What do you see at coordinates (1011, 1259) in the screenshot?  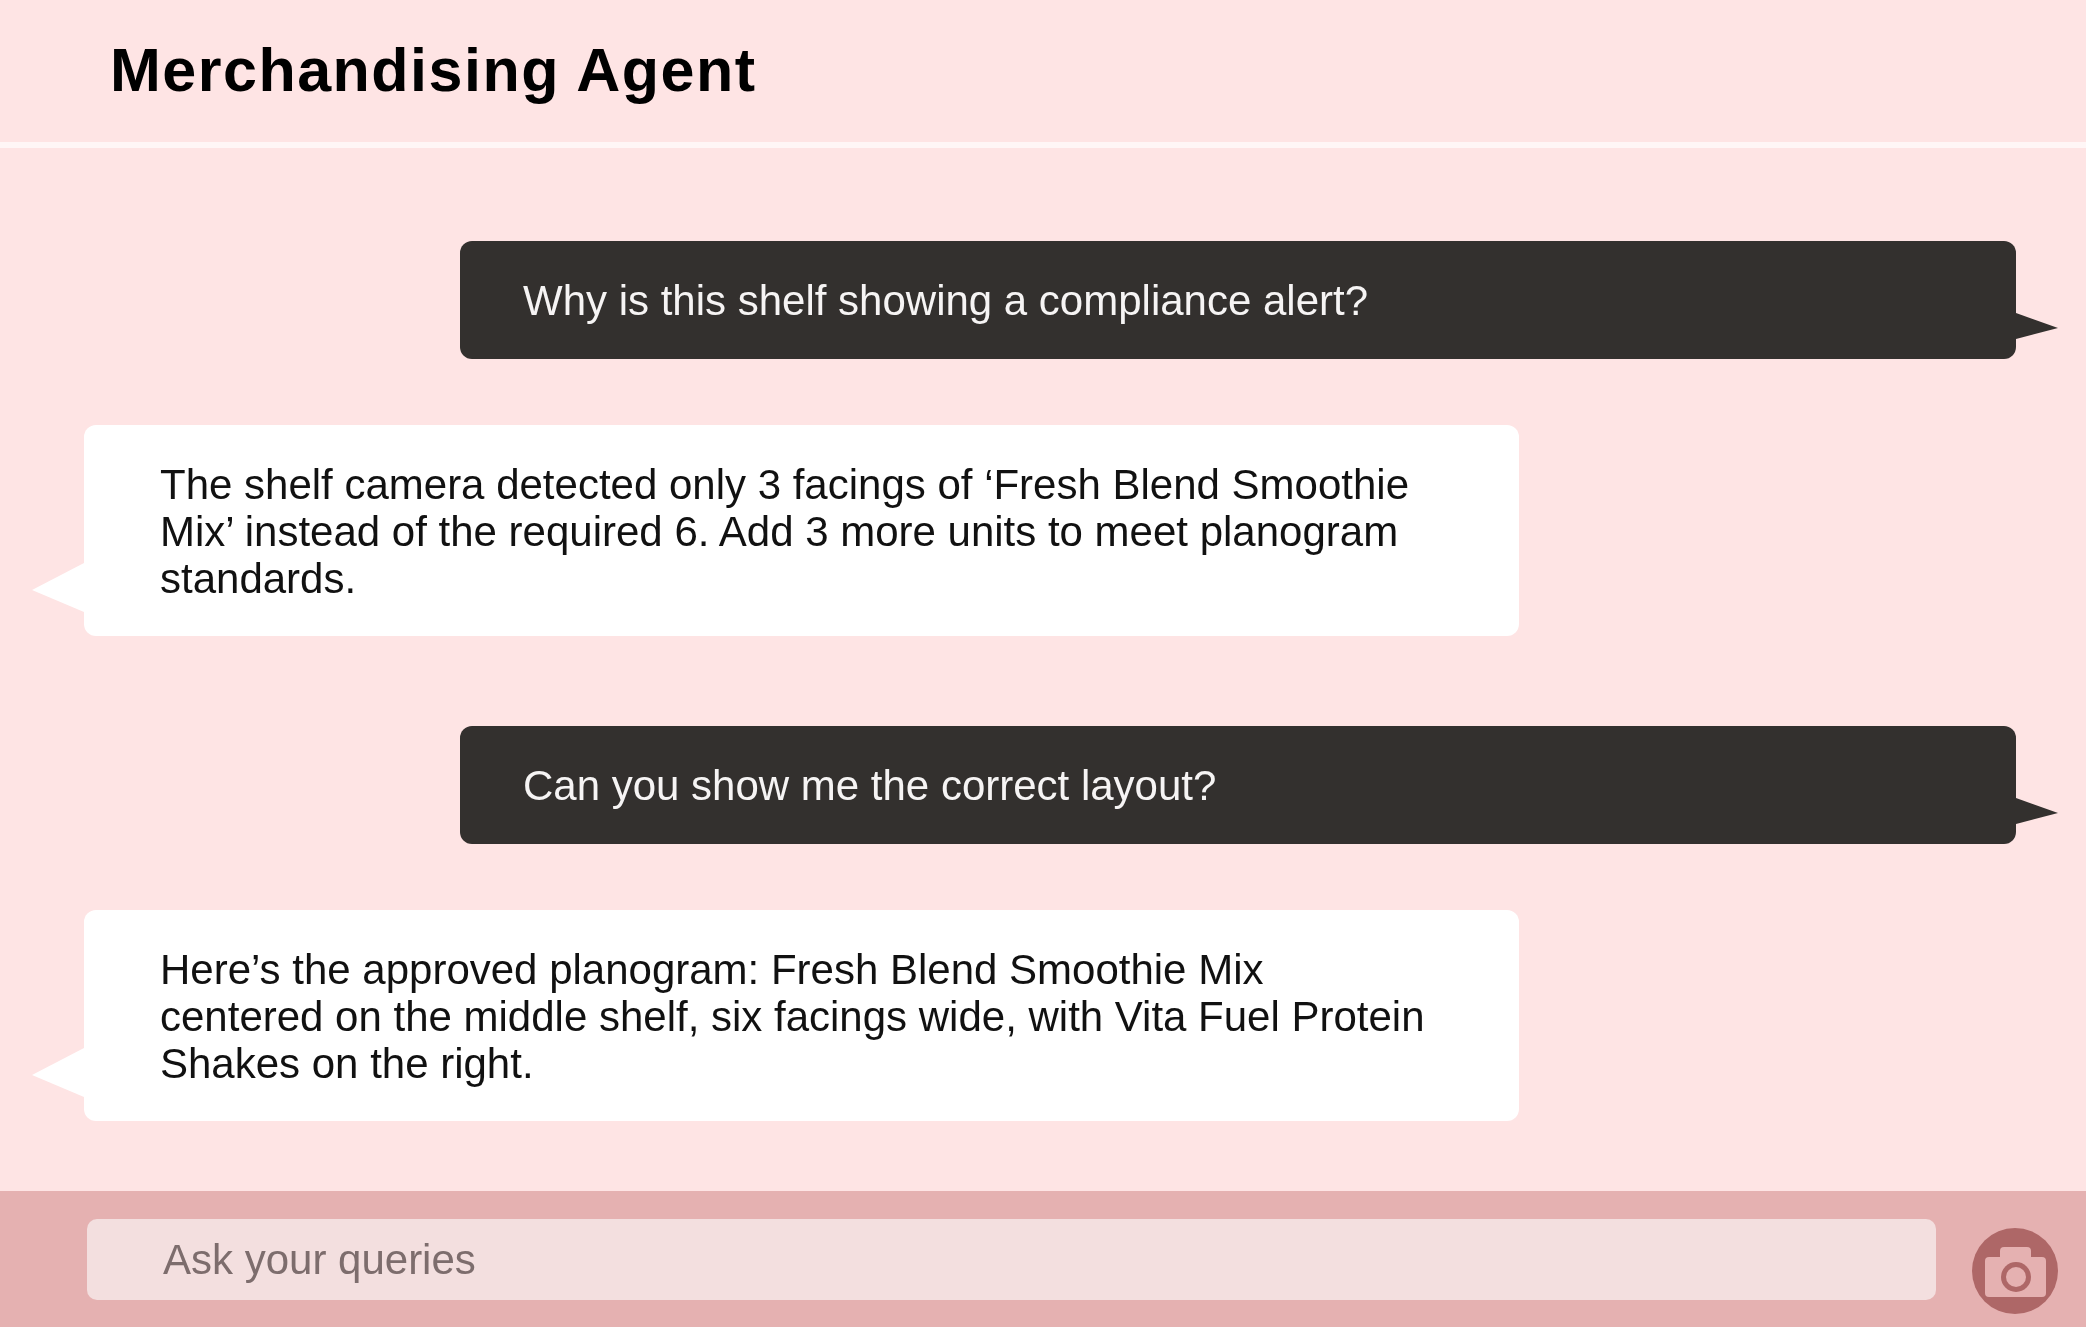 I see `message-input: Ask your queries` at bounding box center [1011, 1259].